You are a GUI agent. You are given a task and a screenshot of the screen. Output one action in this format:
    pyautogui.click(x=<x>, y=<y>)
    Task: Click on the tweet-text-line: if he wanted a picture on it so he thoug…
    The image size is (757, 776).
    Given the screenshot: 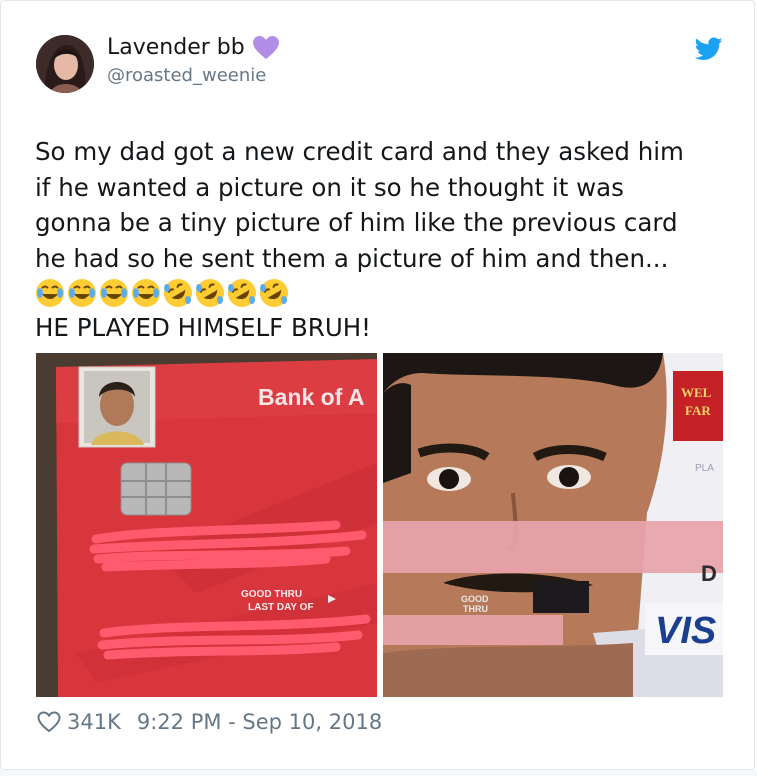 What is the action you would take?
    pyautogui.click(x=329, y=187)
    